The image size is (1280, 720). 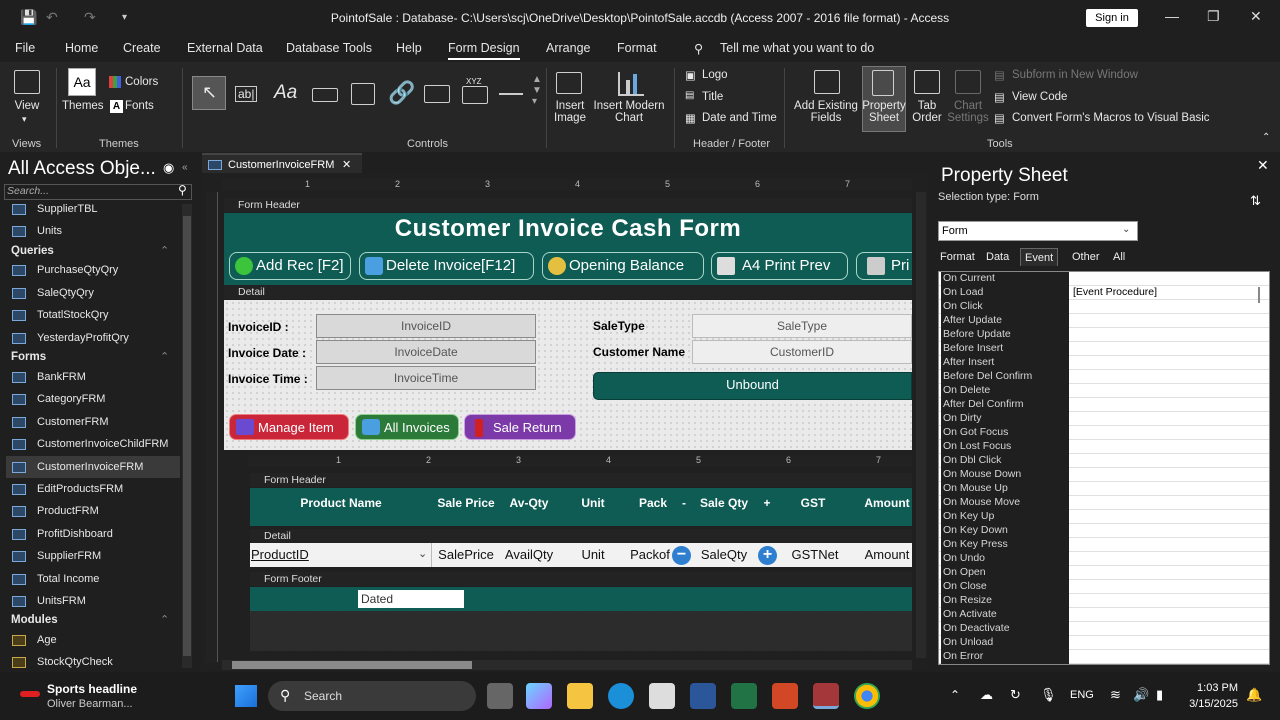 I want to click on convert-macros-button: Convert Form's Macros to Visual Basic, so click(x=1111, y=118).